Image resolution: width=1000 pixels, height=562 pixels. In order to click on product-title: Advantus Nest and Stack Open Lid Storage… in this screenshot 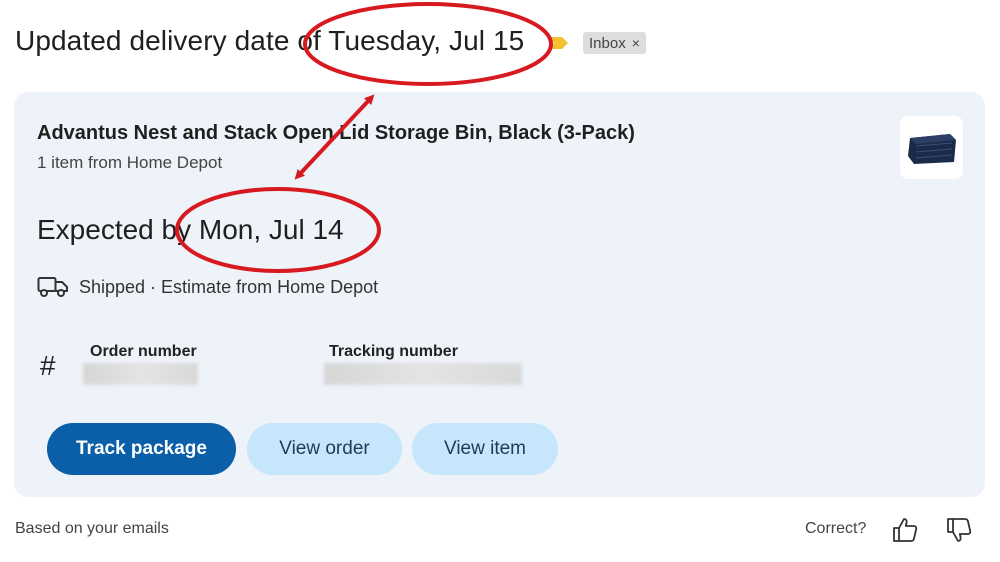, I will do `click(336, 133)`.